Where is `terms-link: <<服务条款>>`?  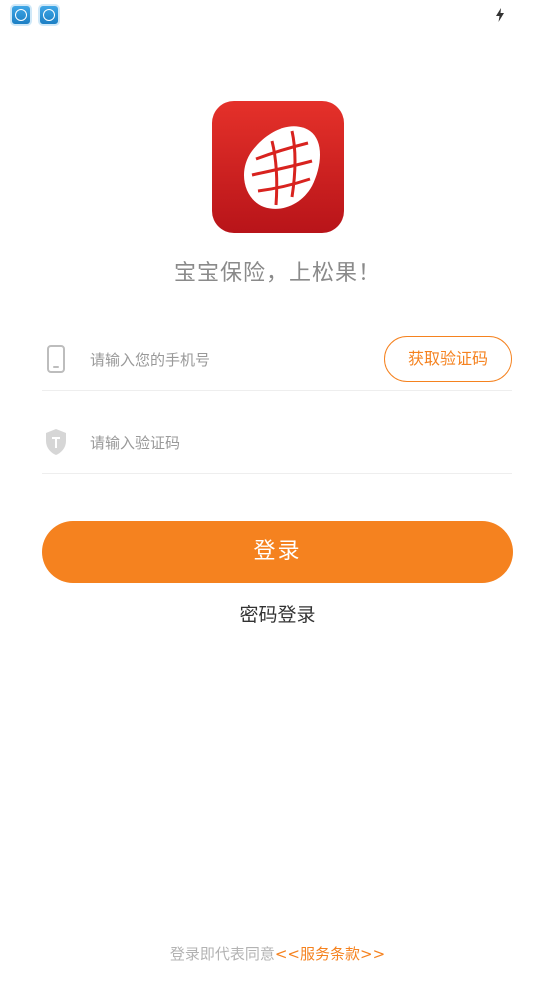
terms-link: <<服务条款>> is located at coordinates (330, 954).